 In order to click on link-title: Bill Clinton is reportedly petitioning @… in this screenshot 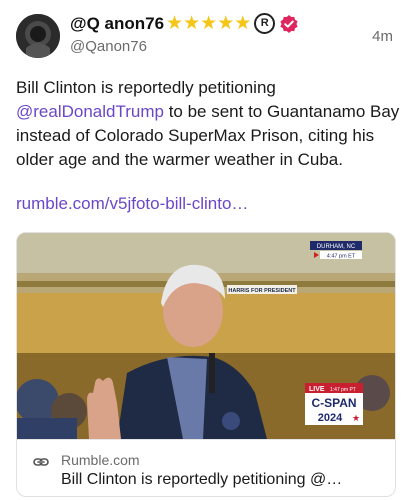, I will do `click(223, 480)`.